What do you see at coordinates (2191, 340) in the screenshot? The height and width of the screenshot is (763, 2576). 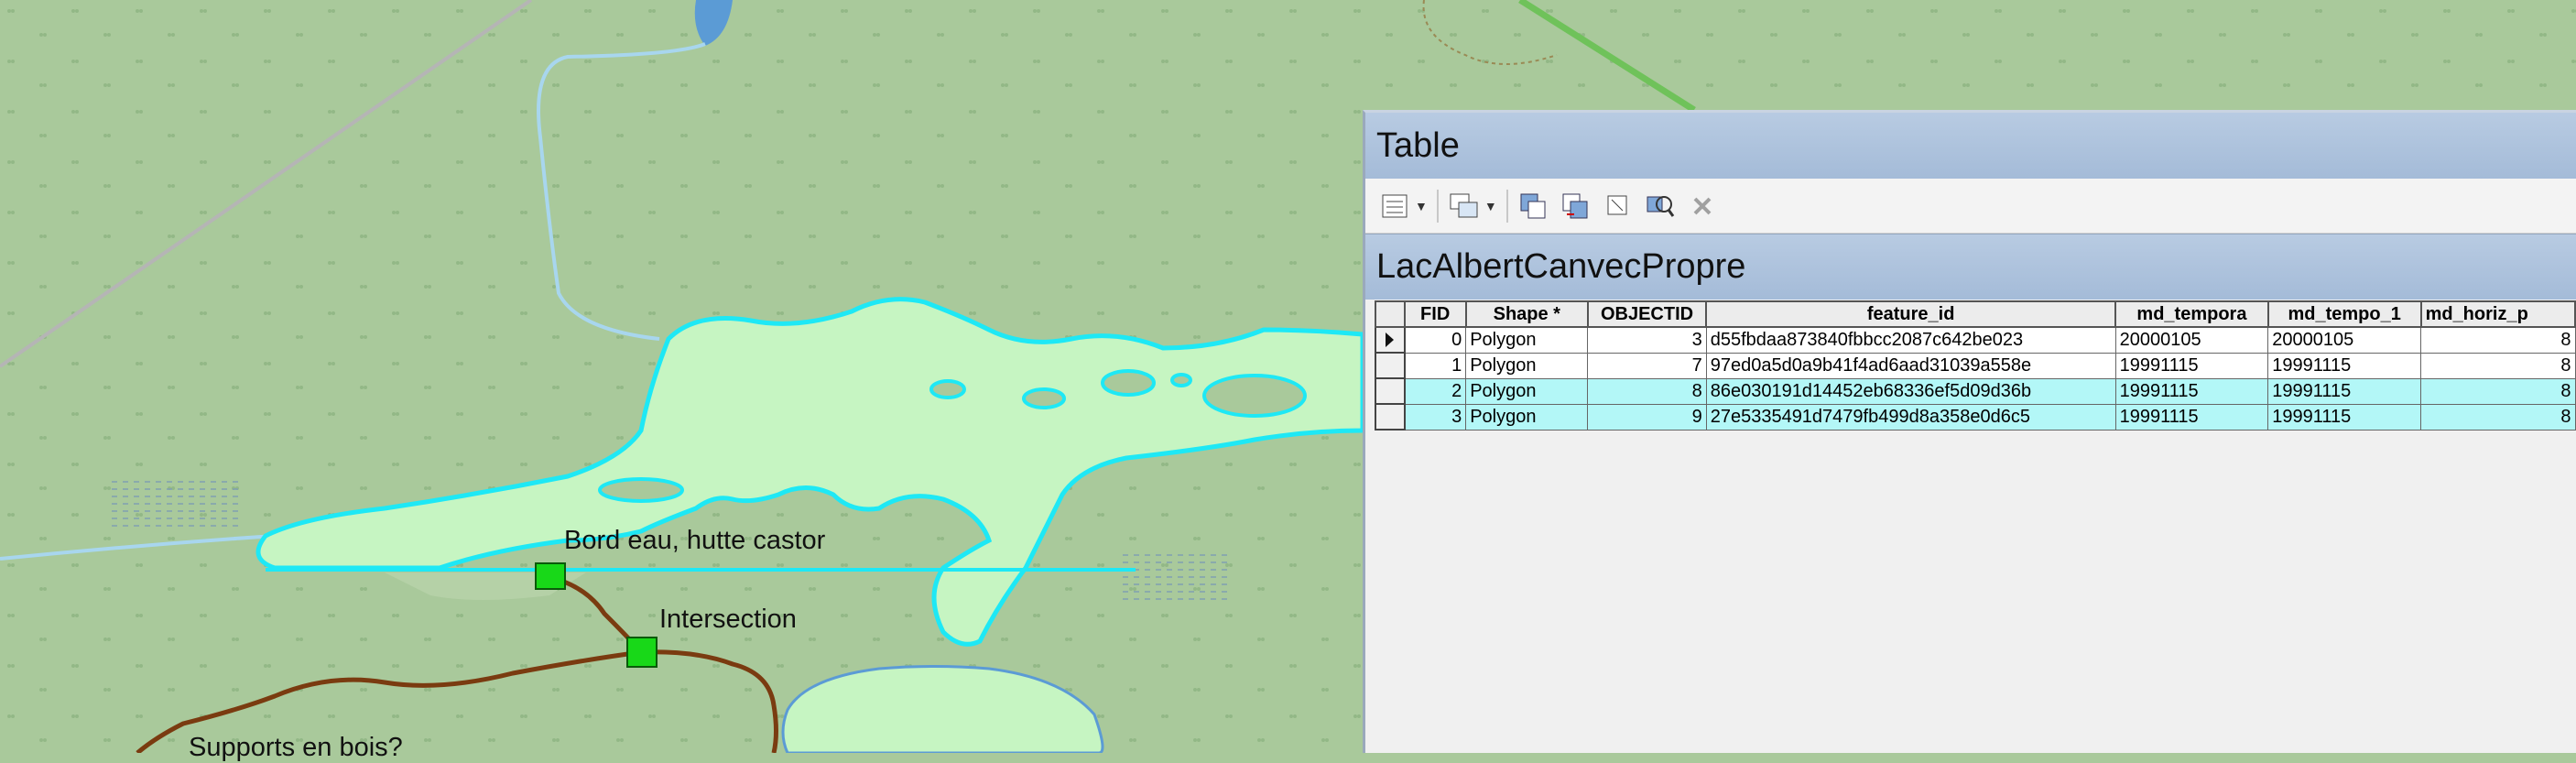 I see `cell-md-tempora: 20000105` at bounding box center [2191, 340].